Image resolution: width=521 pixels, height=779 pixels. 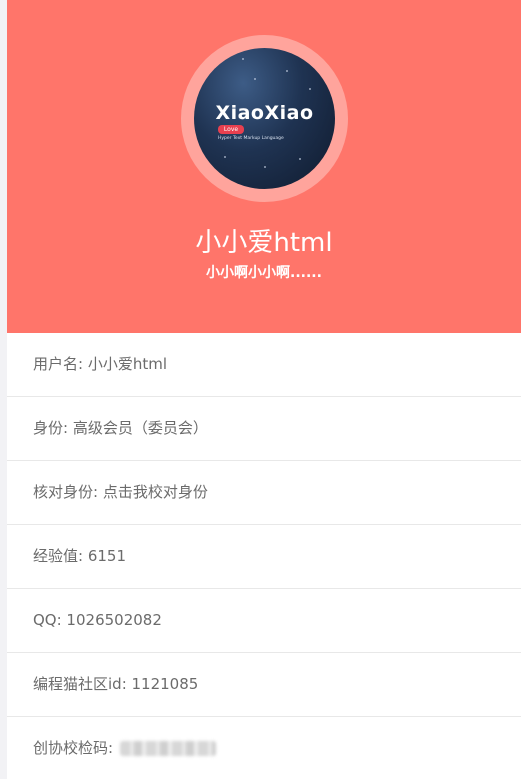 I want to click on verify-identity-link: 核对身份: 点击我校对身份, so click(x=120, y=492).